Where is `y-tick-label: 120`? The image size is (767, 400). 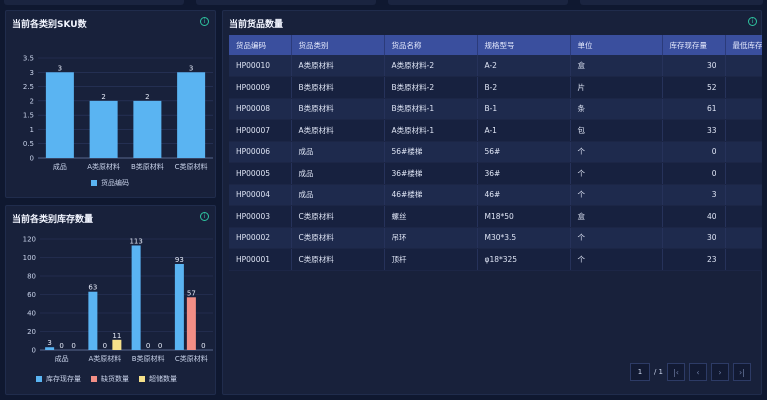 y-tick-label: 120 is located at coordinates (29, 240).